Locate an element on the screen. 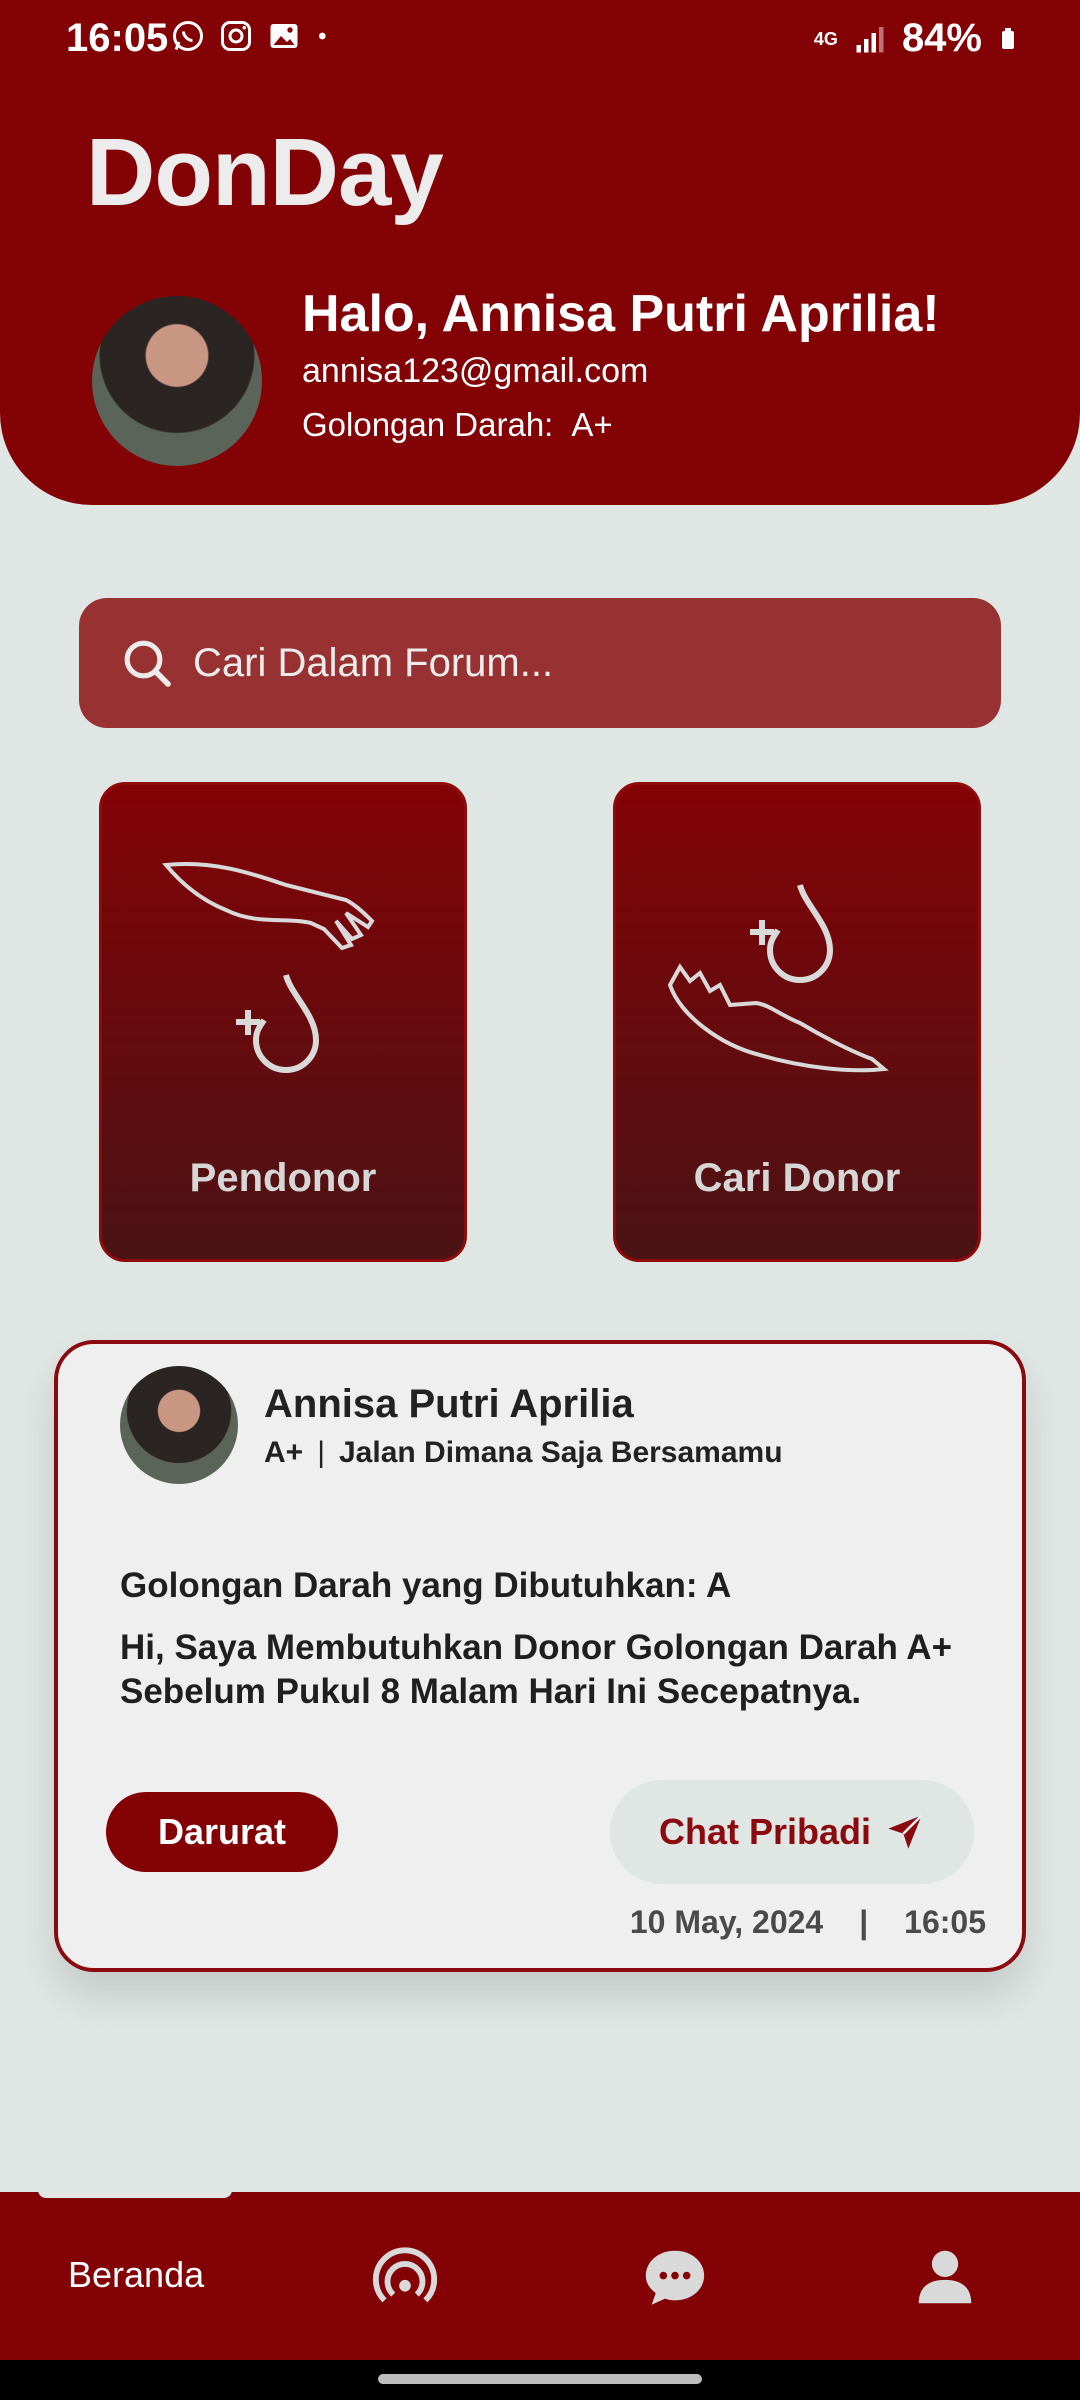  cari-donor-label: Cari Donor is located at coordinates (797, 1178).